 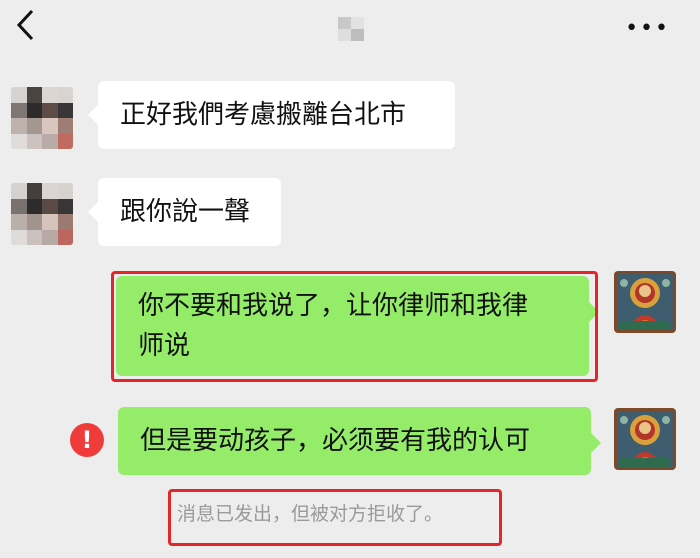 I want to click on chat-header: •••, so click(x=350, y=28).